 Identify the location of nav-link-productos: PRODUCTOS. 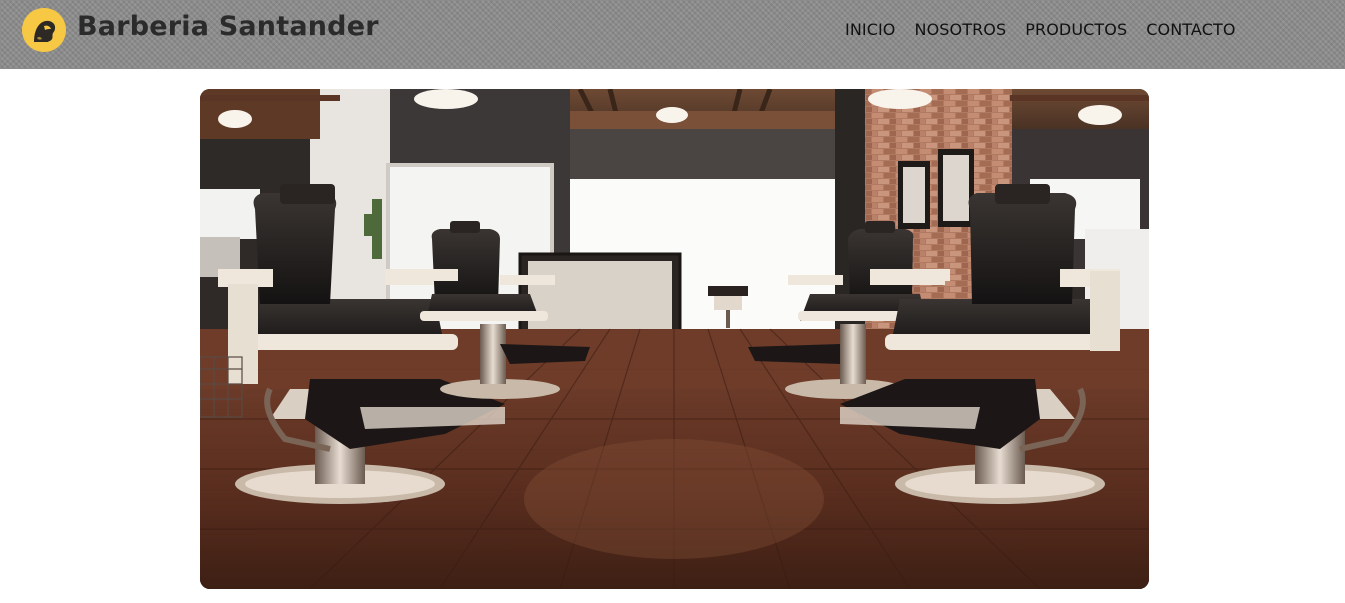
(1076, 29).